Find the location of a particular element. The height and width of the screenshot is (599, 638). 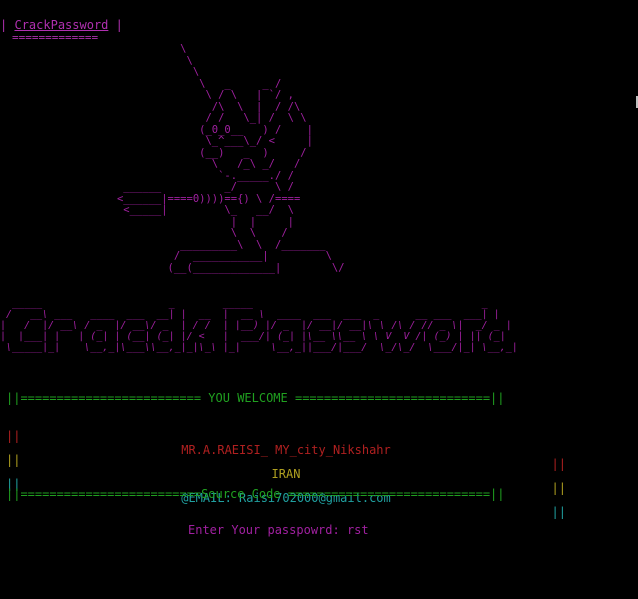

password-input-value: rst is located at coordinates (358, 530).